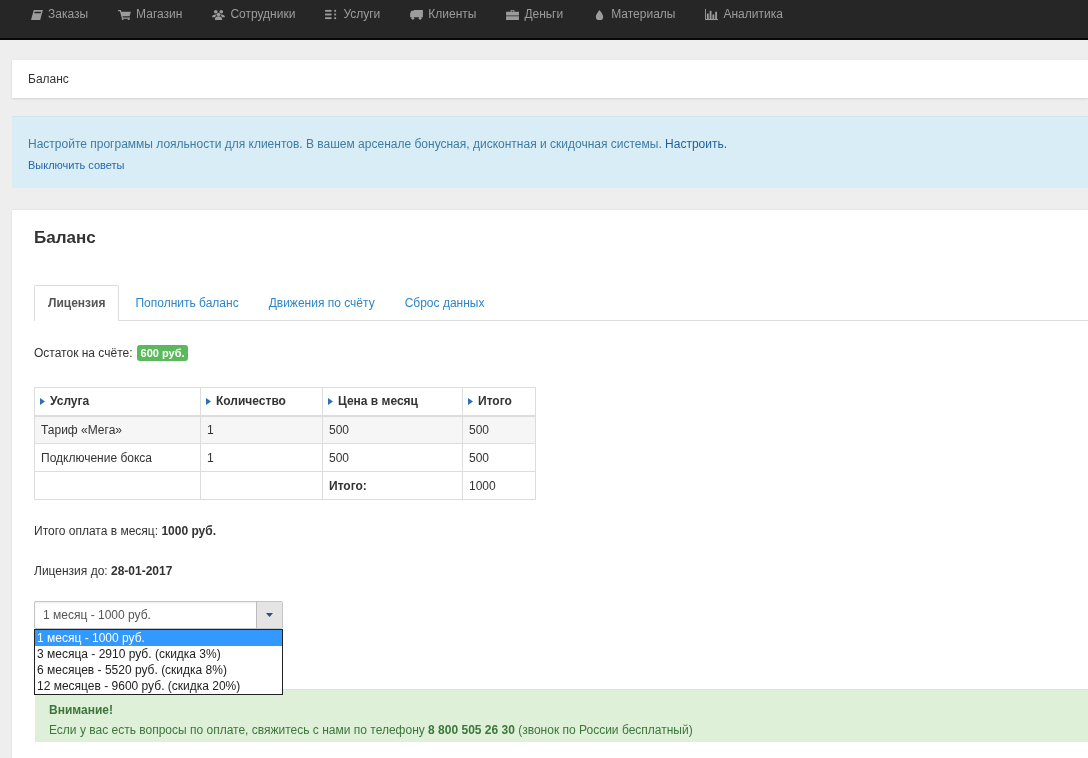 This screenshot has height=758, width=1088. Describe the element at coordinates (634, 14) in the screenshot. I see `nav-link: Материалы` at that location.